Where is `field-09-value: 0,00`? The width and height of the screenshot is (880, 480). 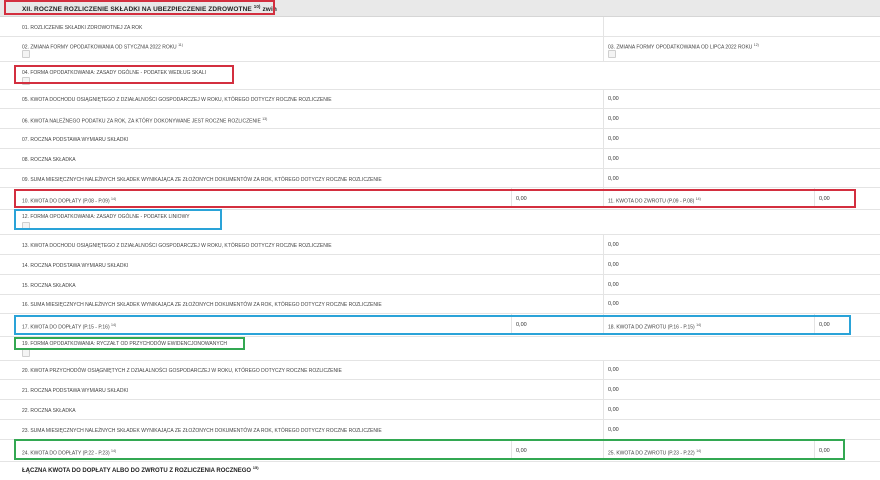
field-09-value: 0,00 is located at coordinates (613, 179).